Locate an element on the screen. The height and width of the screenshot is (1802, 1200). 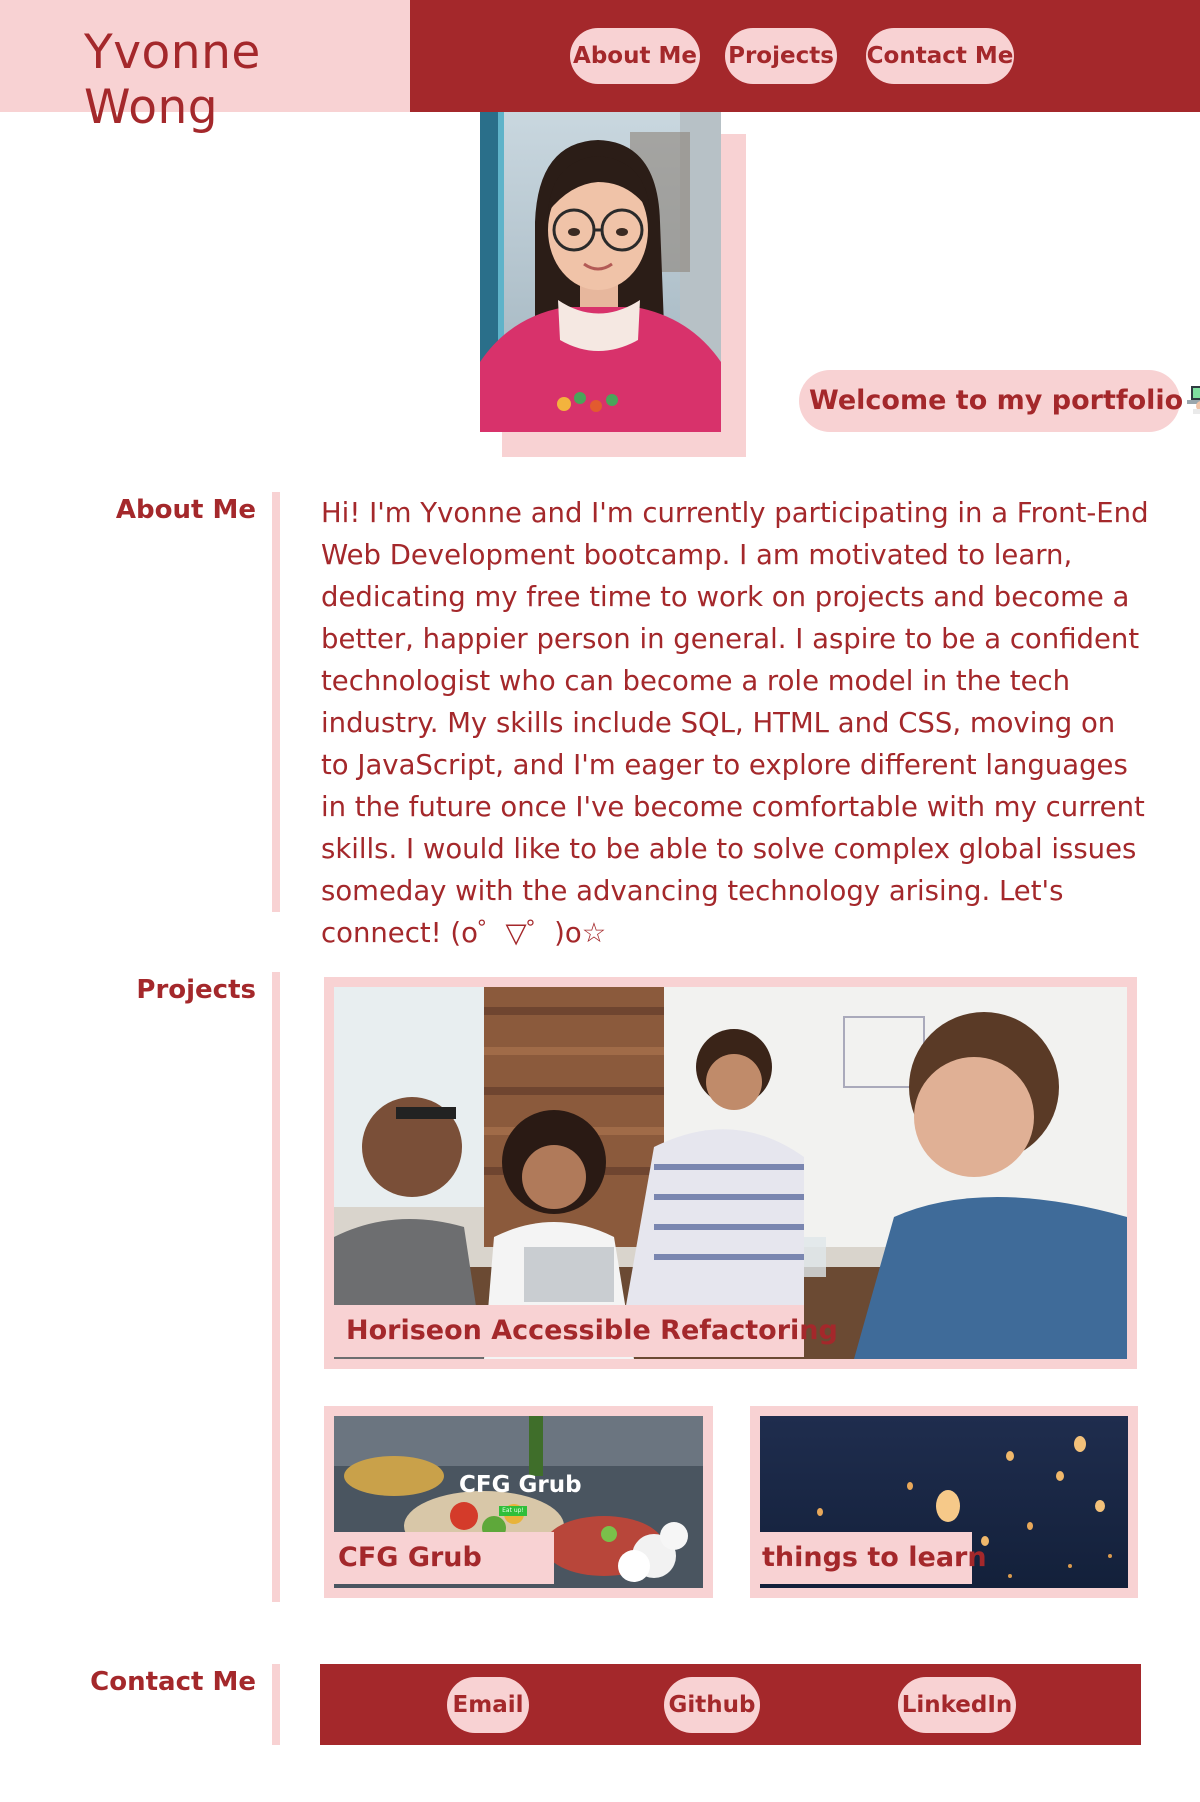
email-link: Email is located at coordinates (488, 1705).